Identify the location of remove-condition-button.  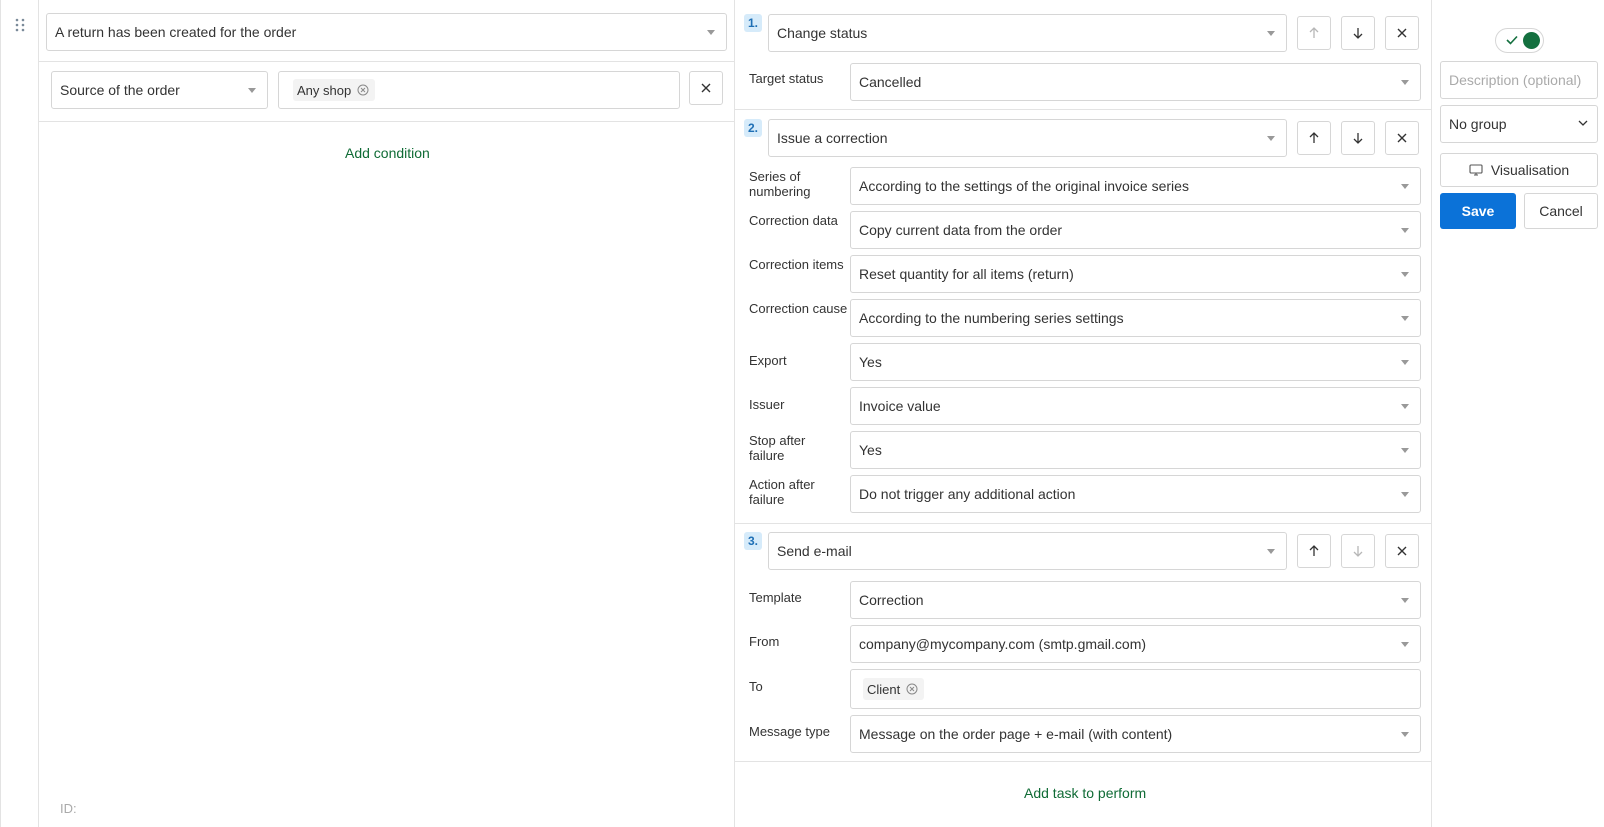
(706, 88).